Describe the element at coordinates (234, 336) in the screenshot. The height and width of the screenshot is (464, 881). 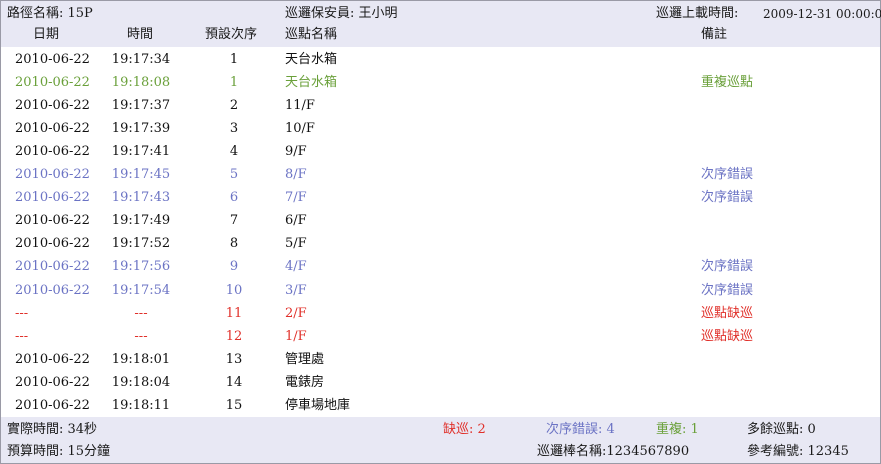
I see `row-seq: 12` at that location.